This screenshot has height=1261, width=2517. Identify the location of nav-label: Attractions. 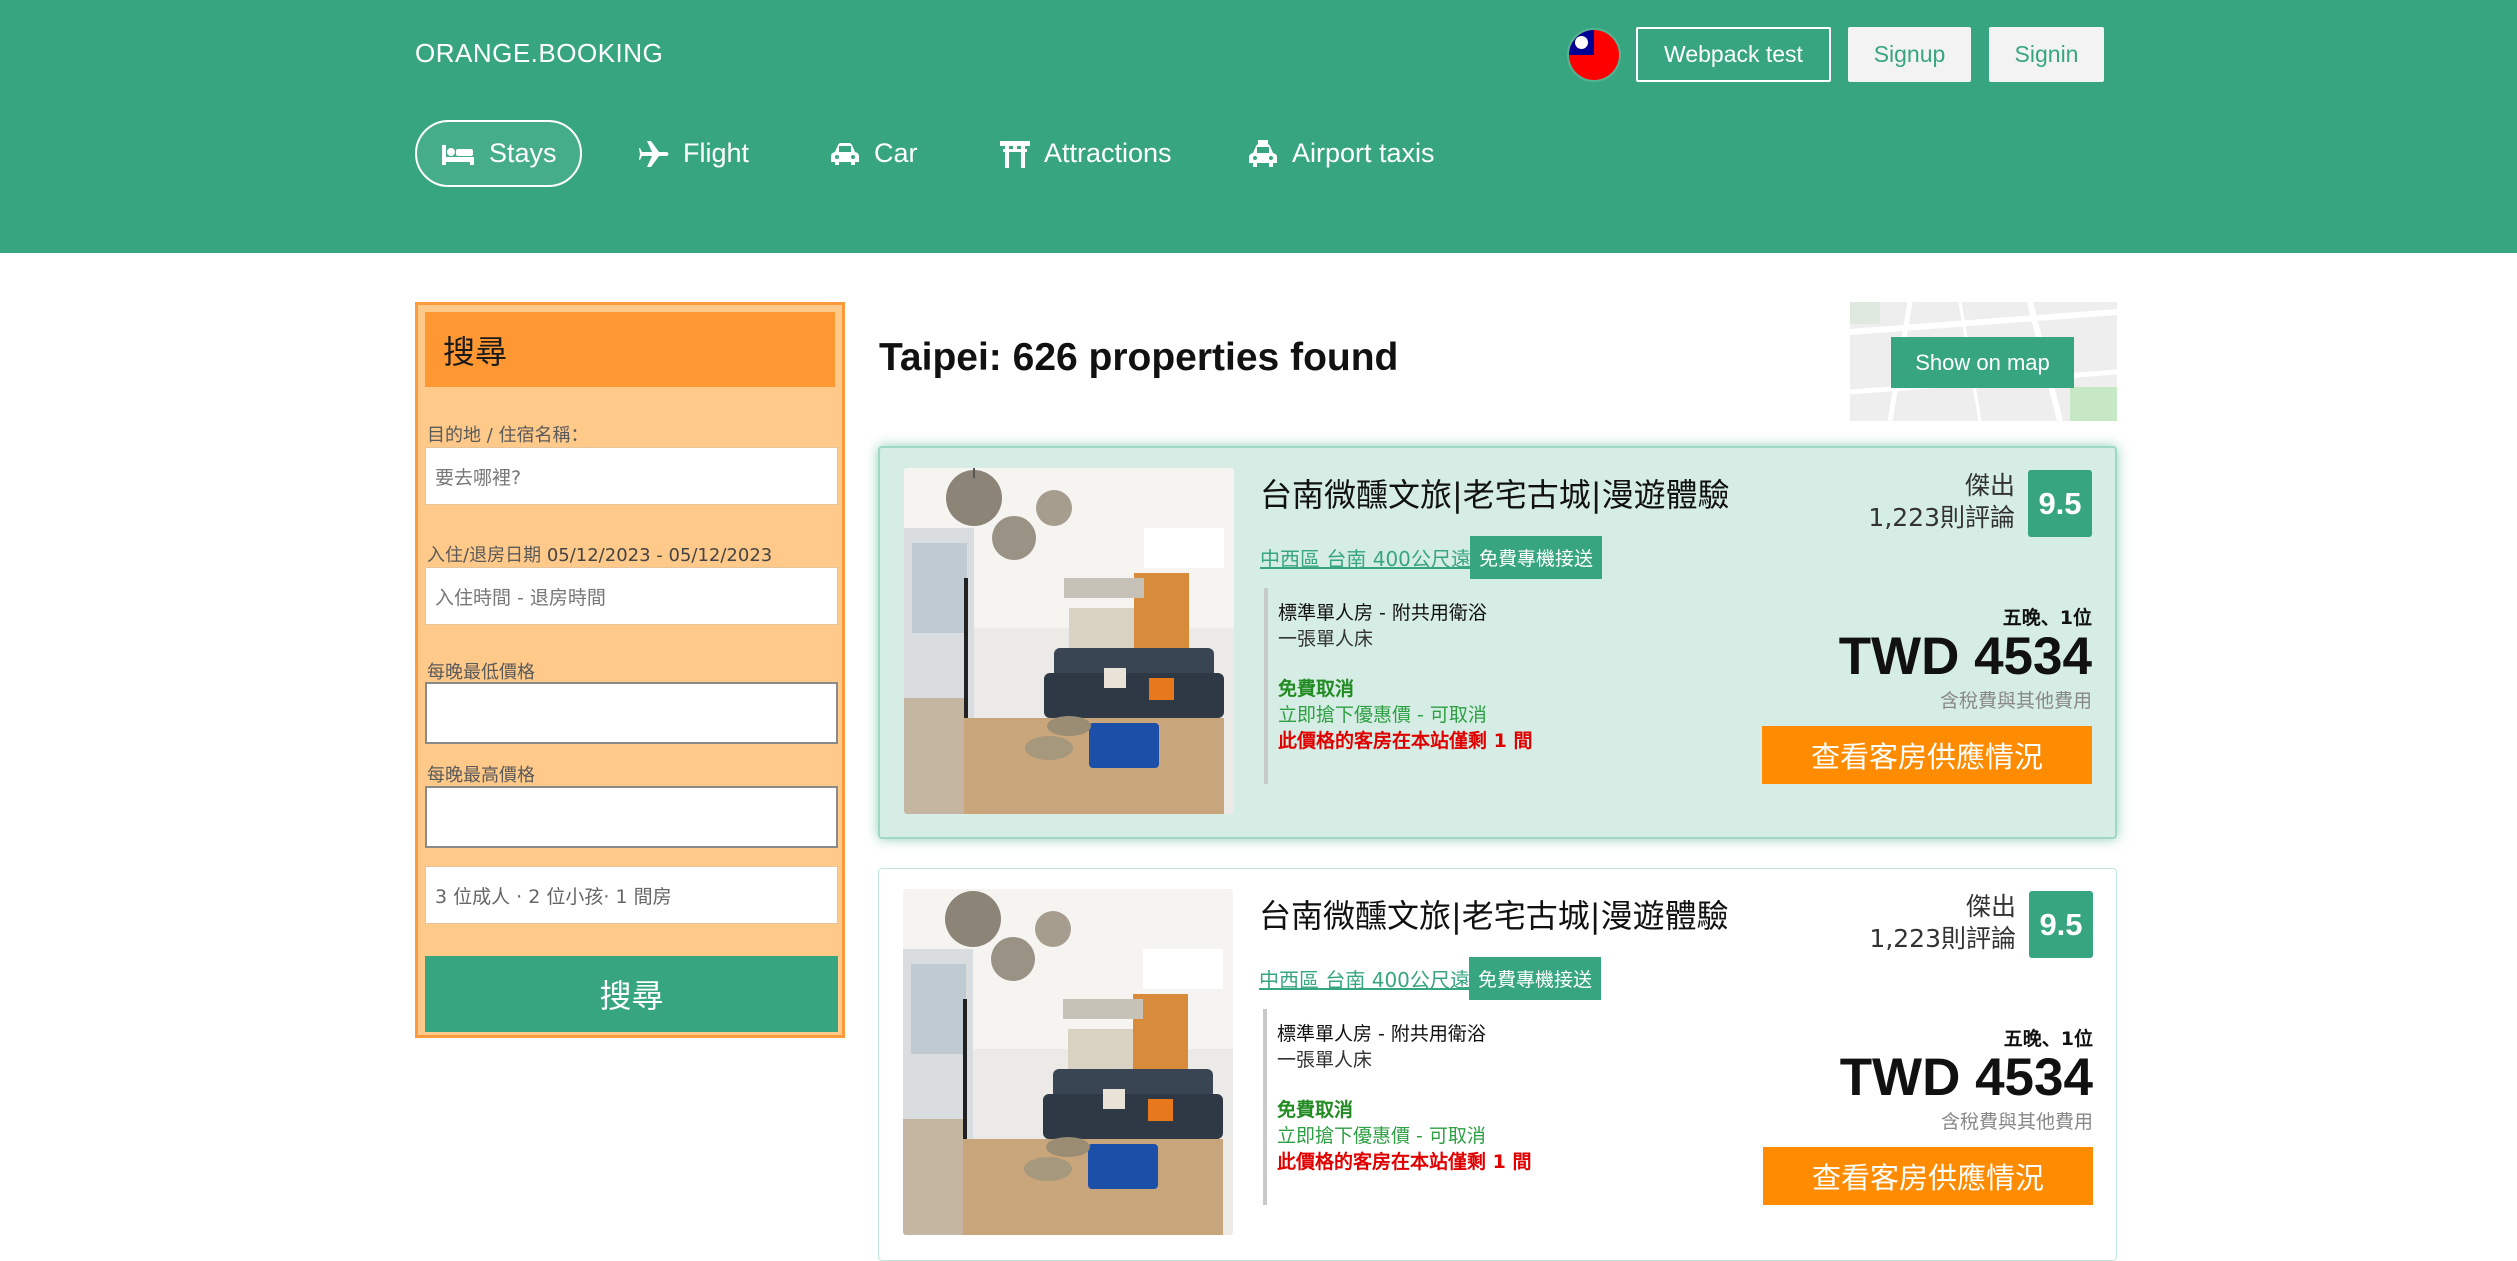
(1108, 153).